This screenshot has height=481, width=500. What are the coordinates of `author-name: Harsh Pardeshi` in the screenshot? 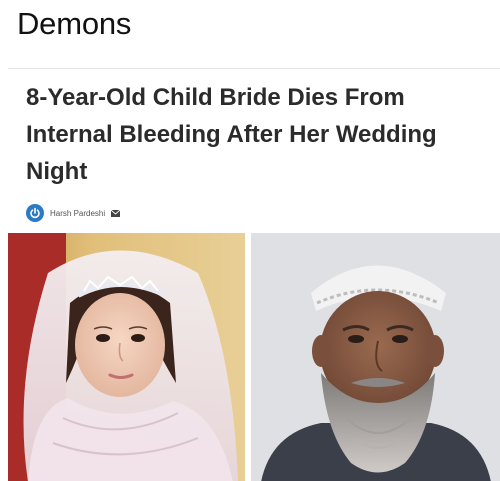 It's located at (77, 213).